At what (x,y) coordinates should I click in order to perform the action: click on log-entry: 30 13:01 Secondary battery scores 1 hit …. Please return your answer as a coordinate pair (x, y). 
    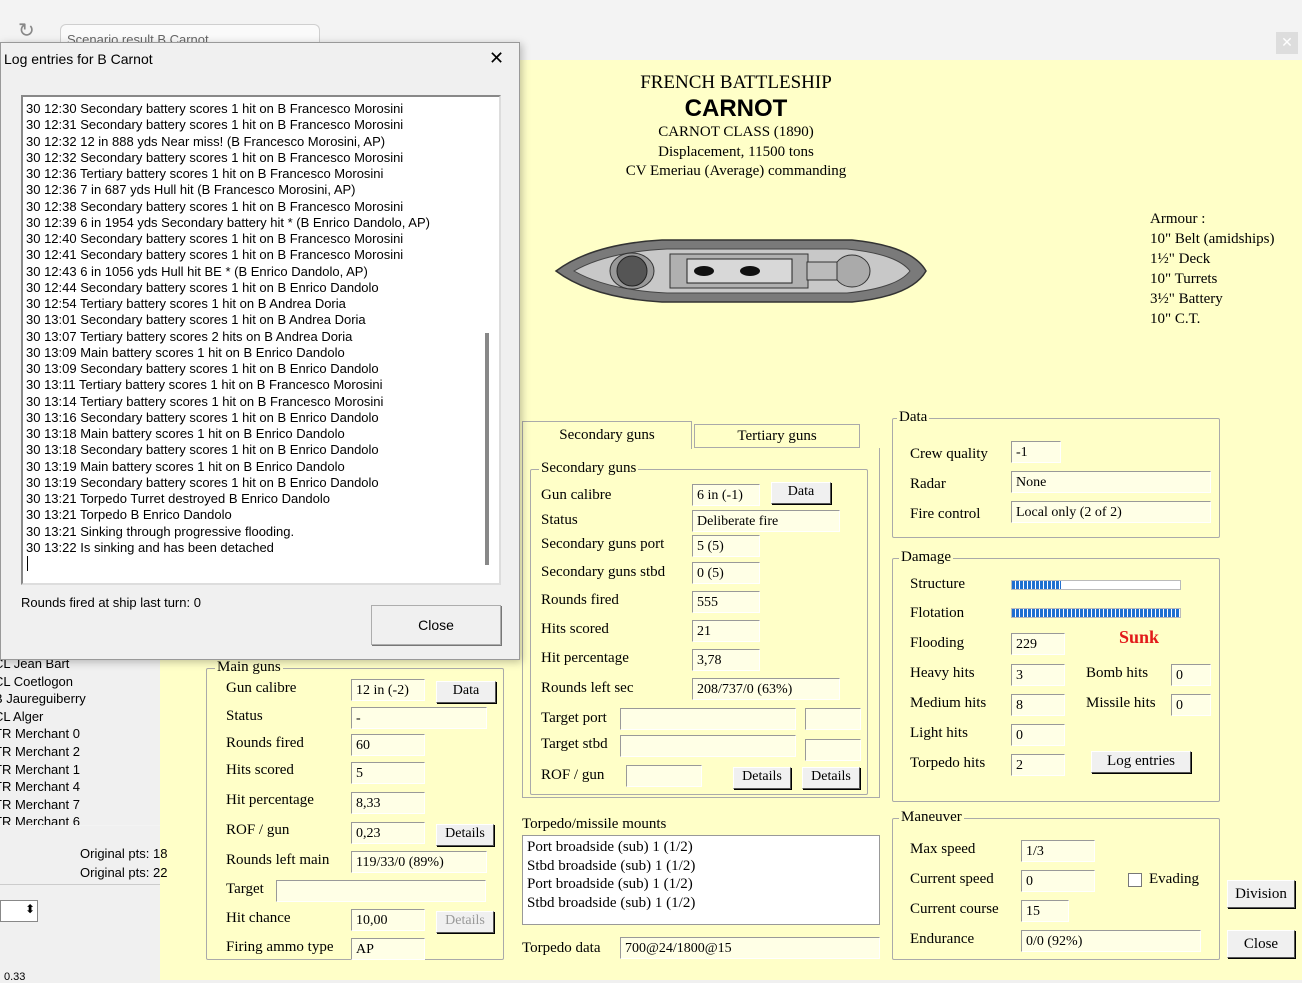
    Looking at the image, I should click on (196, 320).